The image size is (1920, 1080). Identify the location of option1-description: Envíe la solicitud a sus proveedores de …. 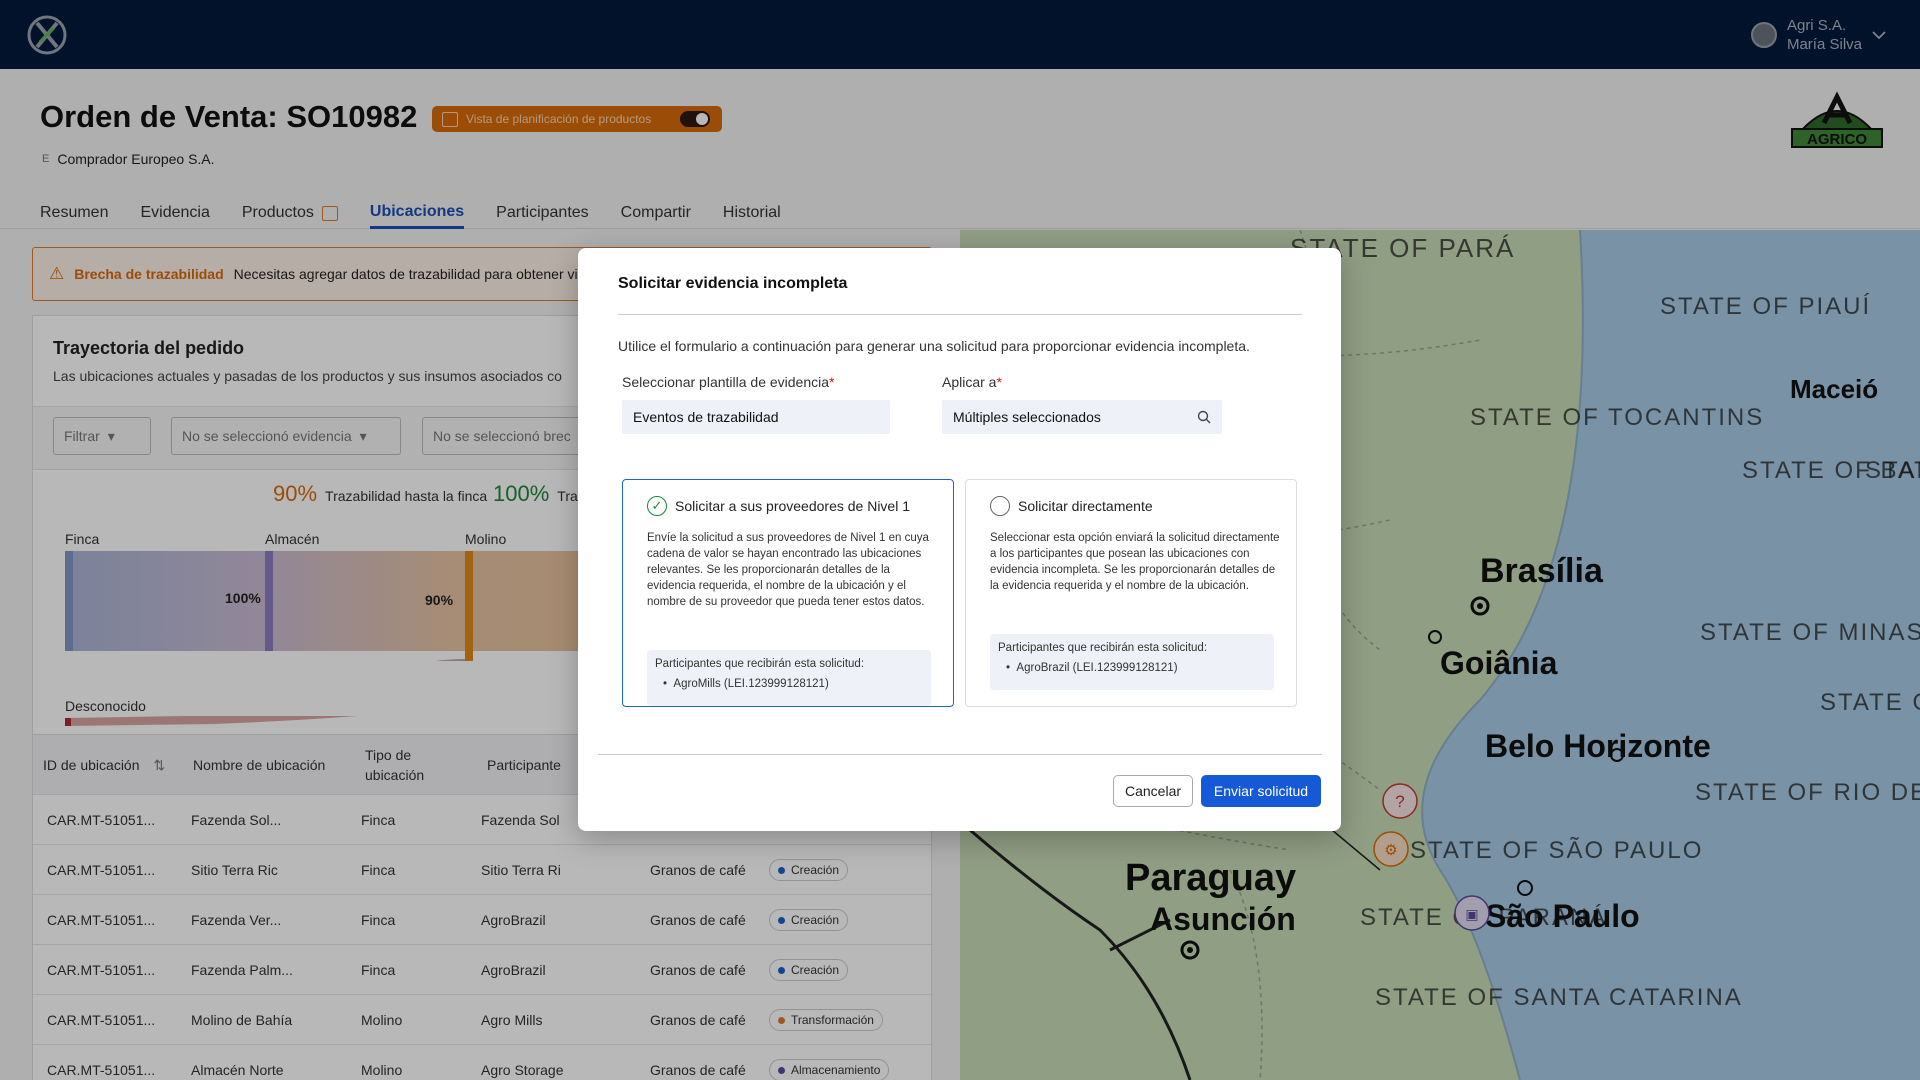
(788, 570).